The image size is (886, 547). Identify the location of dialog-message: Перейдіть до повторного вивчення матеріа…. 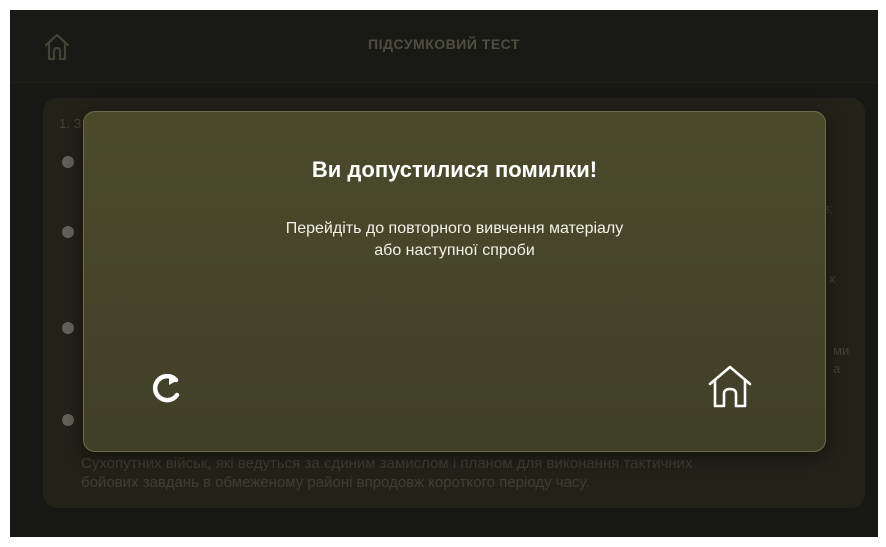
(454, 240).